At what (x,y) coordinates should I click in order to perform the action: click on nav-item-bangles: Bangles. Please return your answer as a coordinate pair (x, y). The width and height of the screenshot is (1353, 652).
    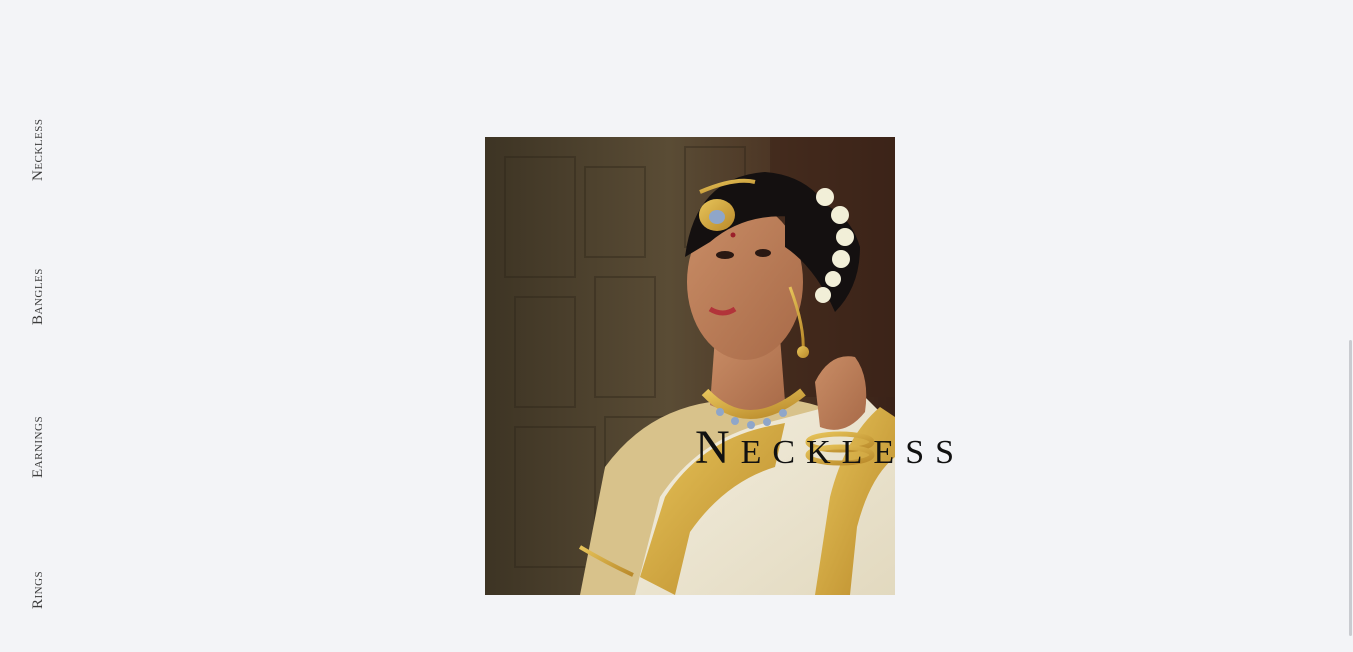
    Looking at the image, I should click on (38, 296).